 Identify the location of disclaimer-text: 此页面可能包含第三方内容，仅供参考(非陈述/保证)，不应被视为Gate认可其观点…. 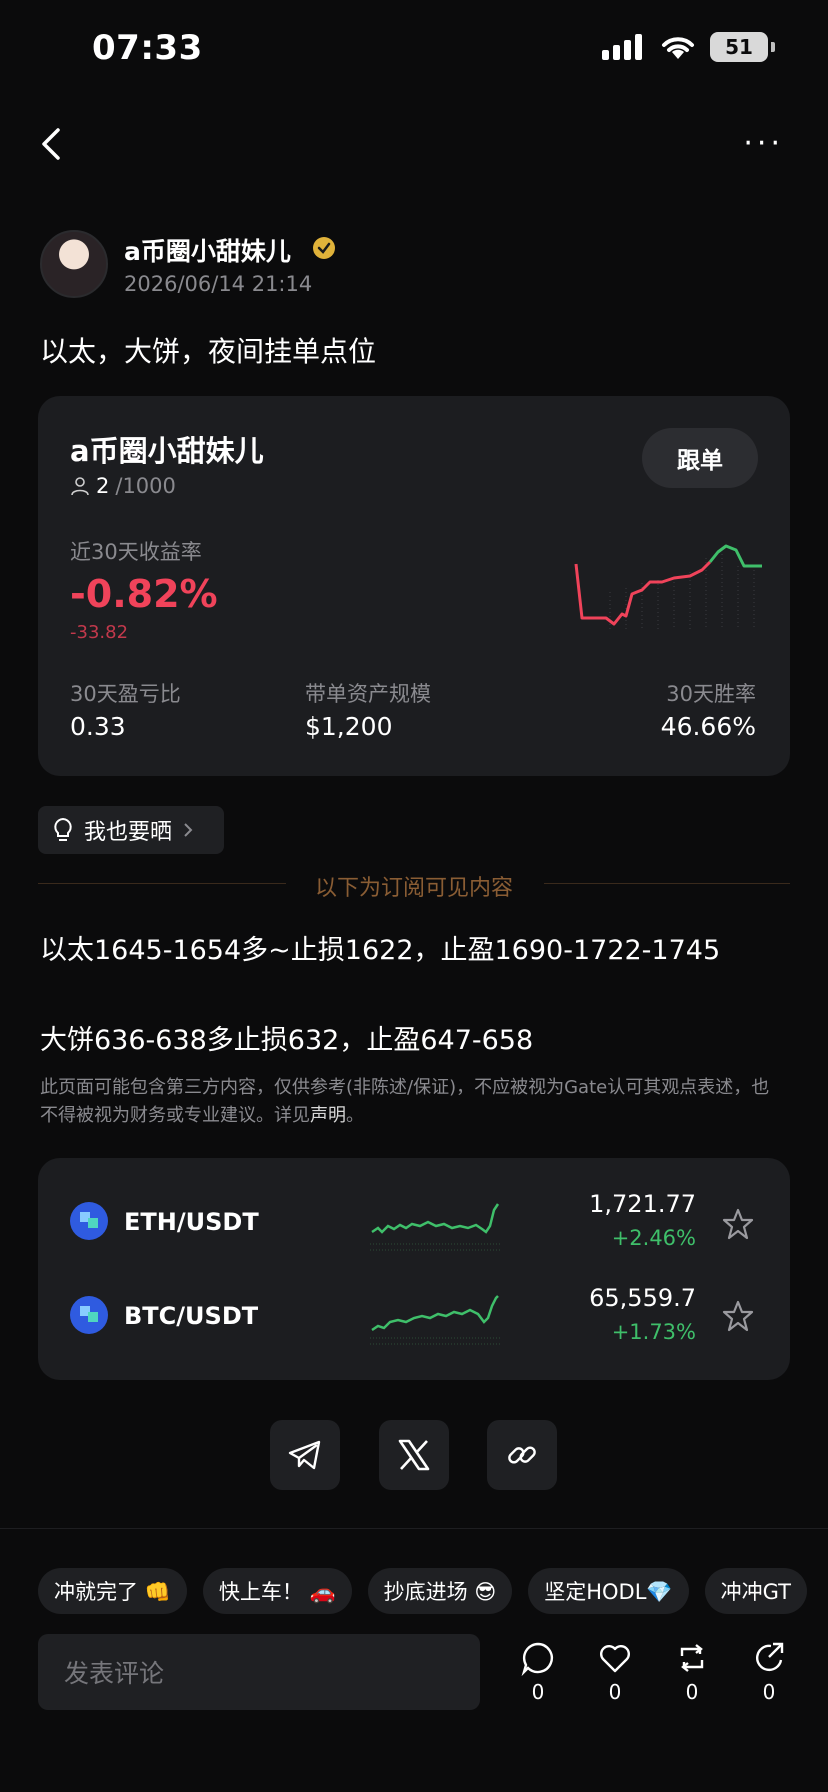
(405, 1101).